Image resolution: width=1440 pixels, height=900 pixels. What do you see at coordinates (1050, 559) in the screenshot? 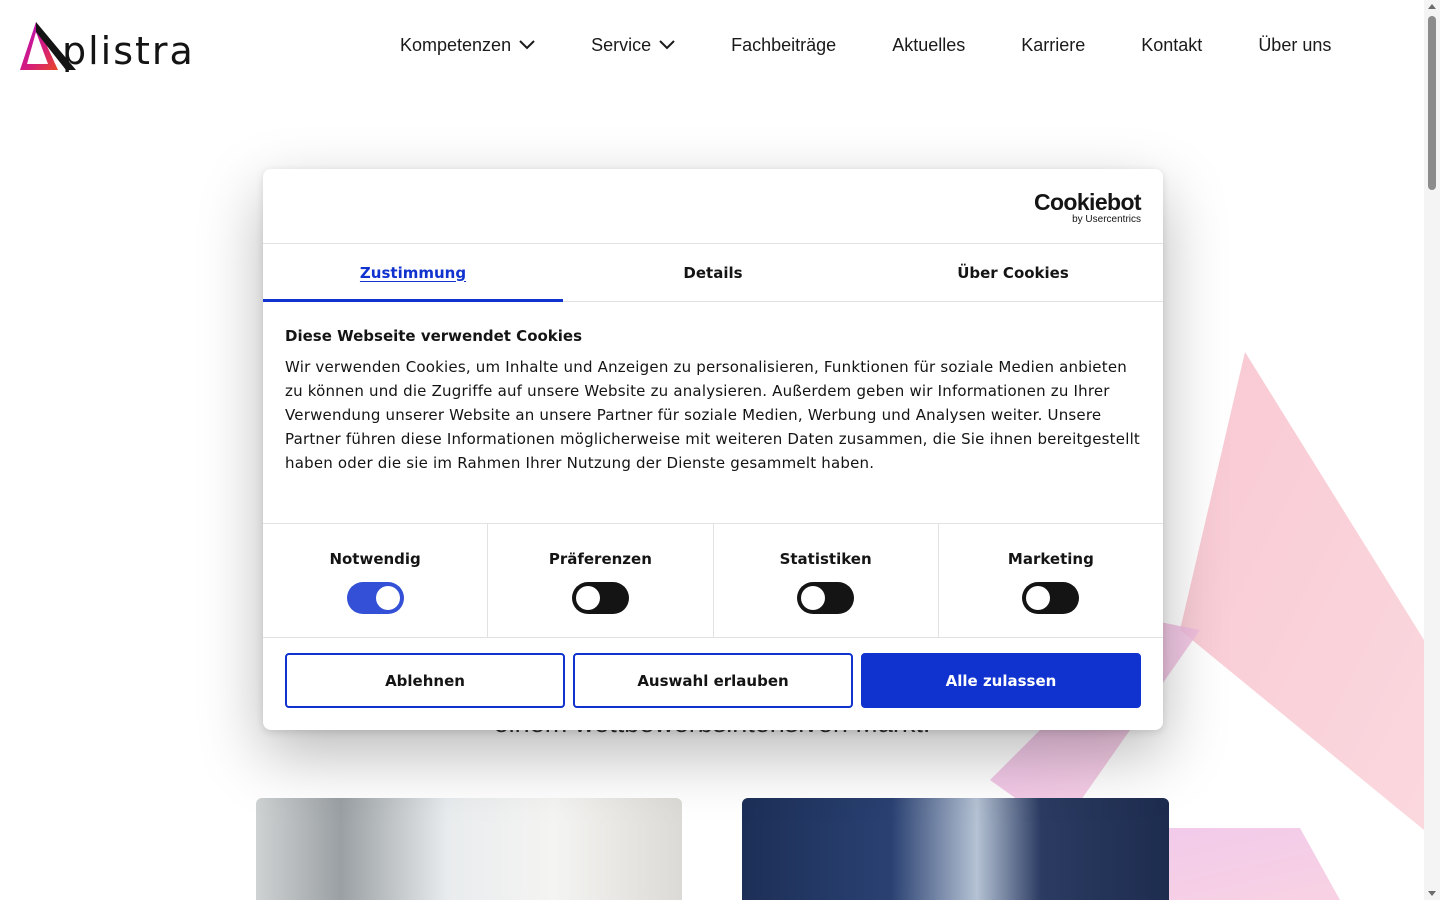
I see `category-label: Marketing` at bounding box center [1050, 559].